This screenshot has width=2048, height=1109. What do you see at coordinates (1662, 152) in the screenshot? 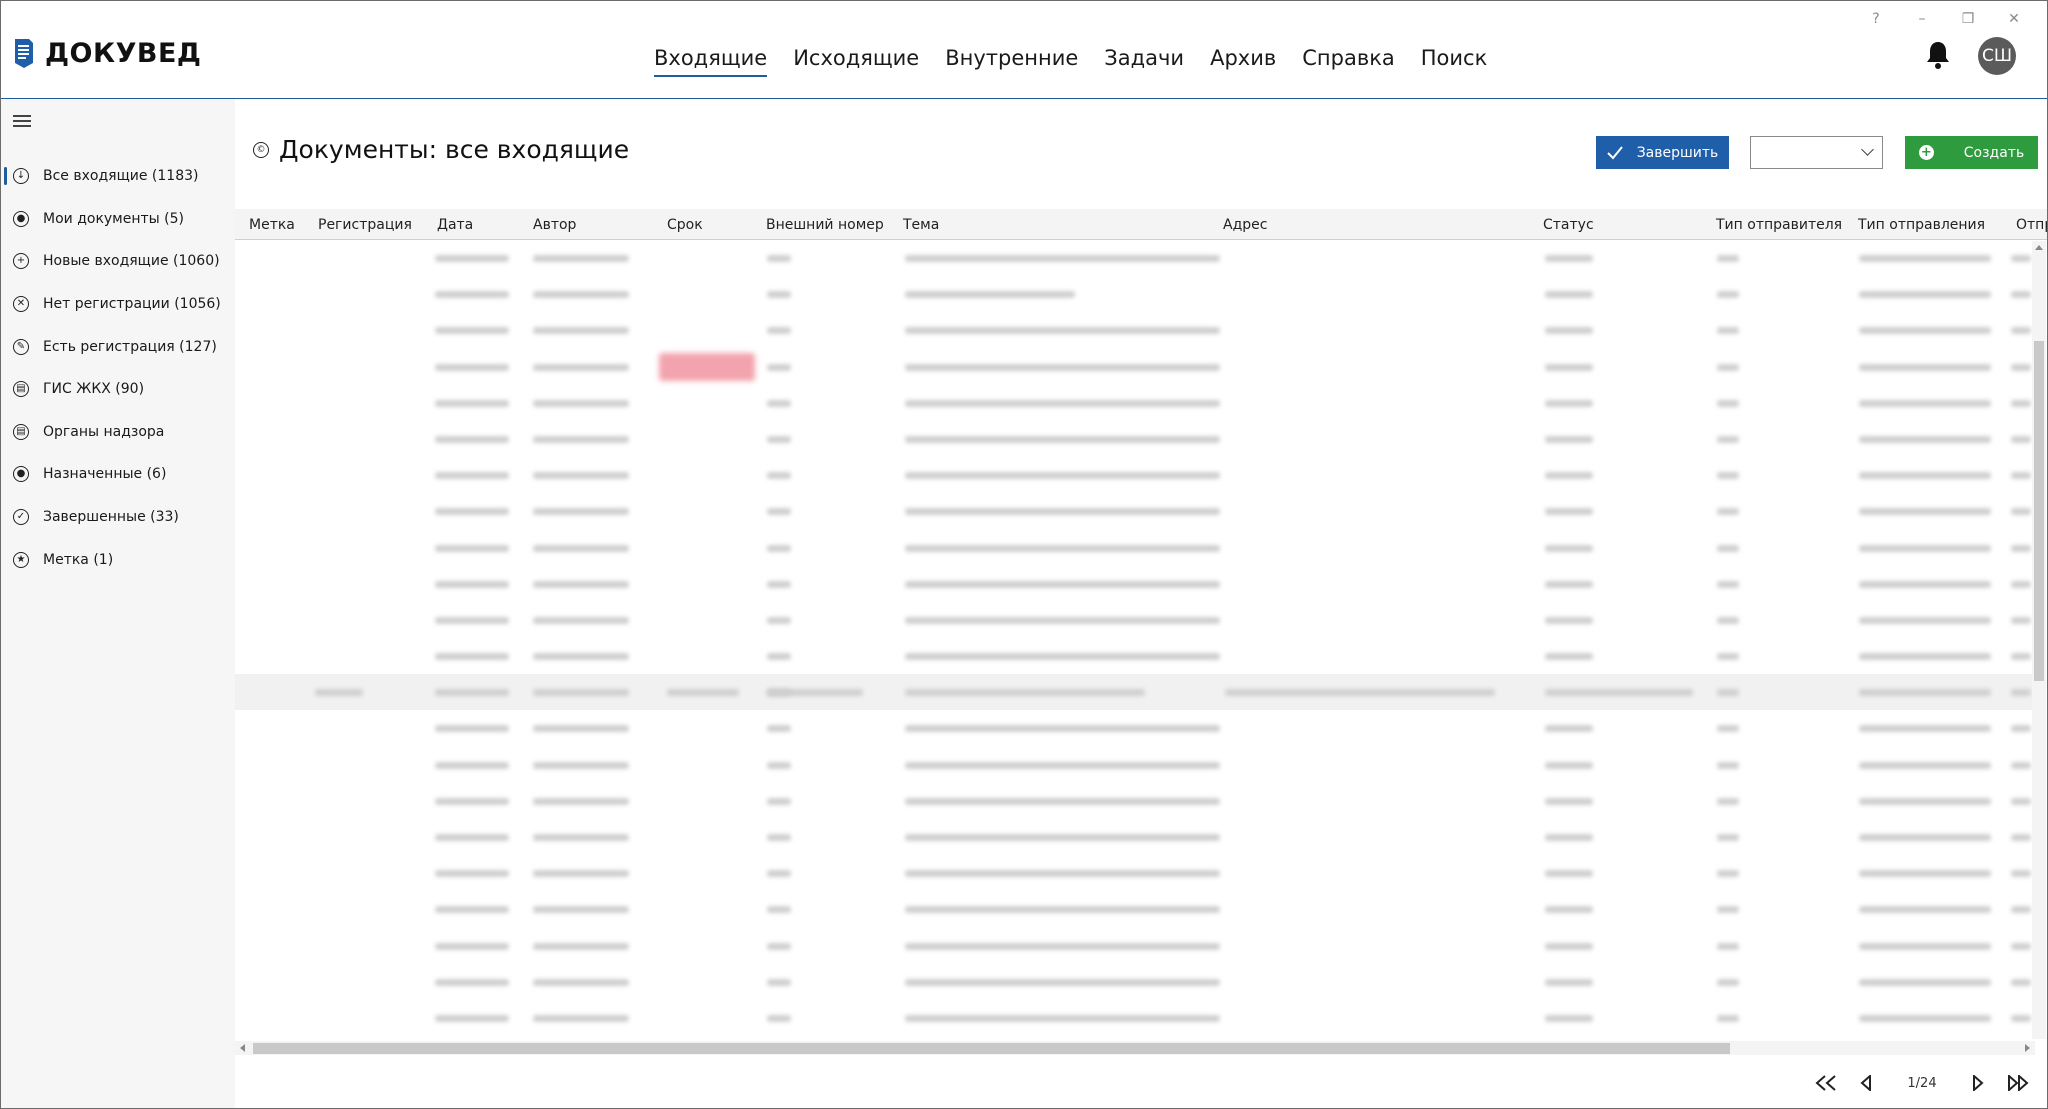
I see `finish-button: Завершить` at bounding box center [1662, 152].